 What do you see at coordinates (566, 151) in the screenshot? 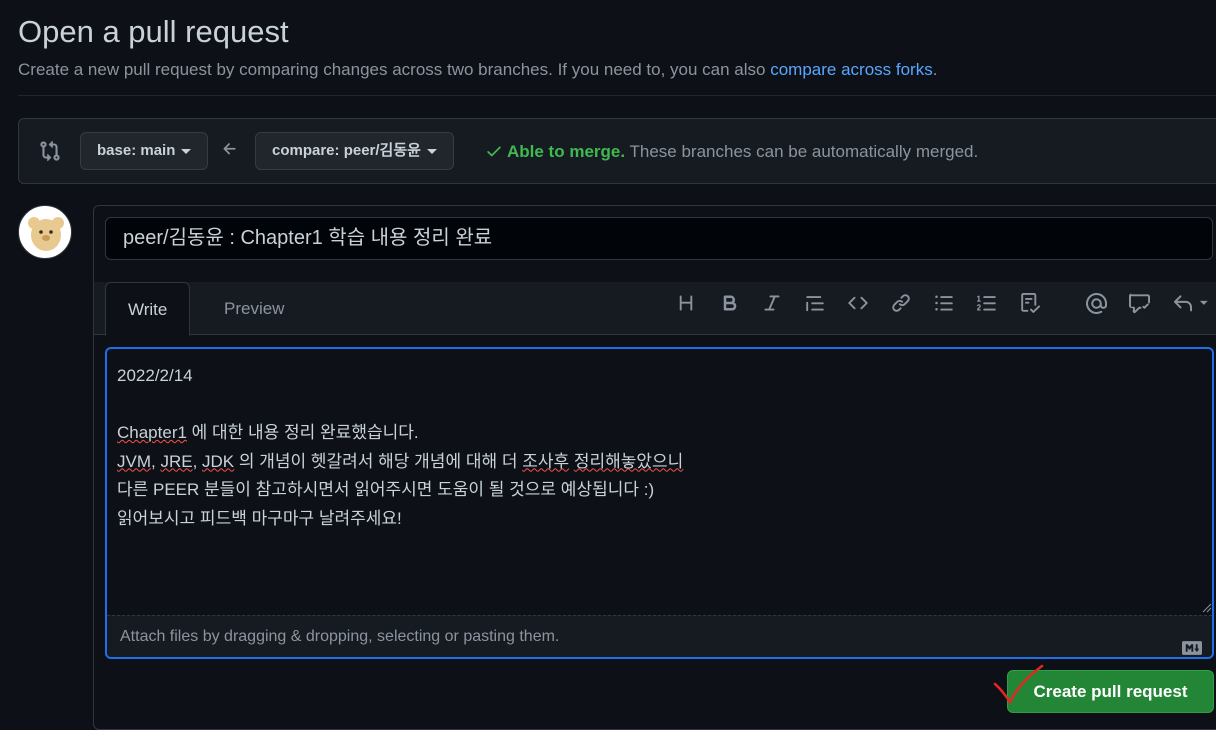
I see `merge-ok-text: Able to merge.` at bounding box center [566, 151].